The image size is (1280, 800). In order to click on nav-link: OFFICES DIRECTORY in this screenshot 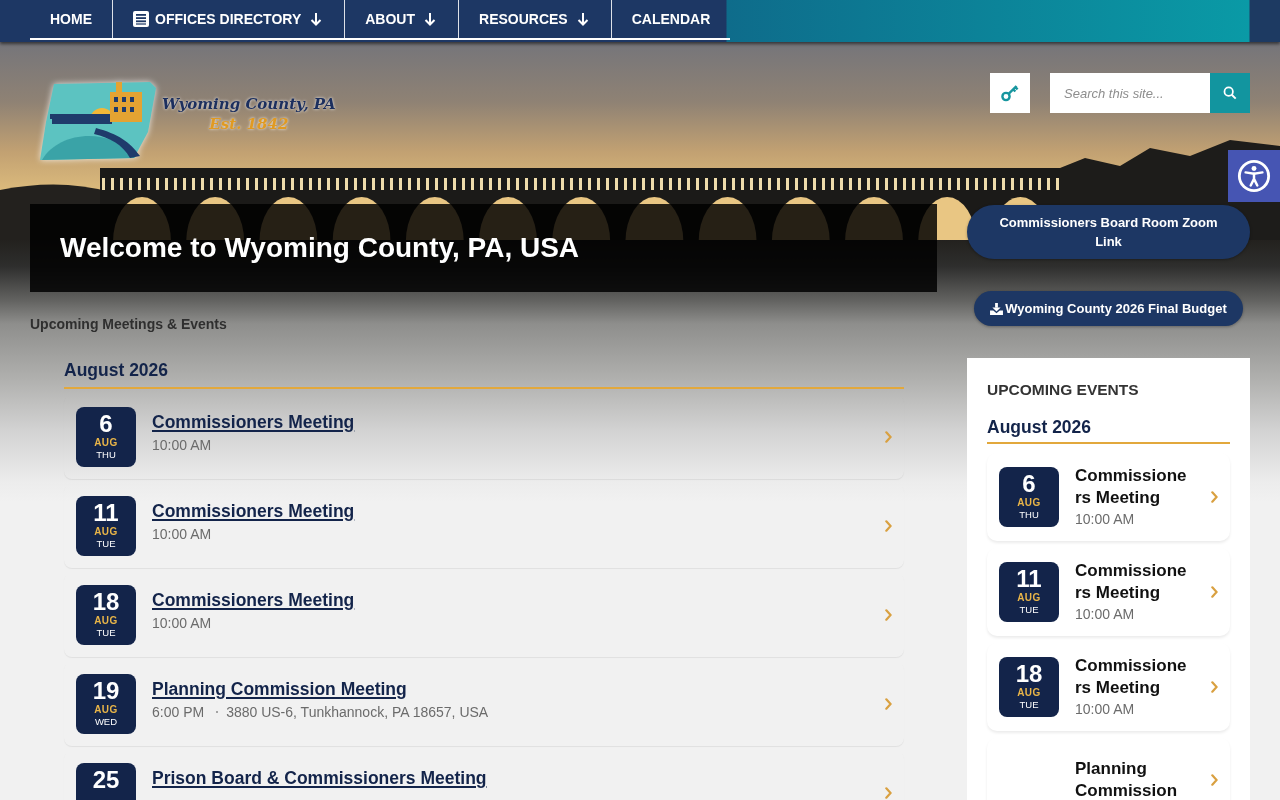, I will do `click(228, 19)`.